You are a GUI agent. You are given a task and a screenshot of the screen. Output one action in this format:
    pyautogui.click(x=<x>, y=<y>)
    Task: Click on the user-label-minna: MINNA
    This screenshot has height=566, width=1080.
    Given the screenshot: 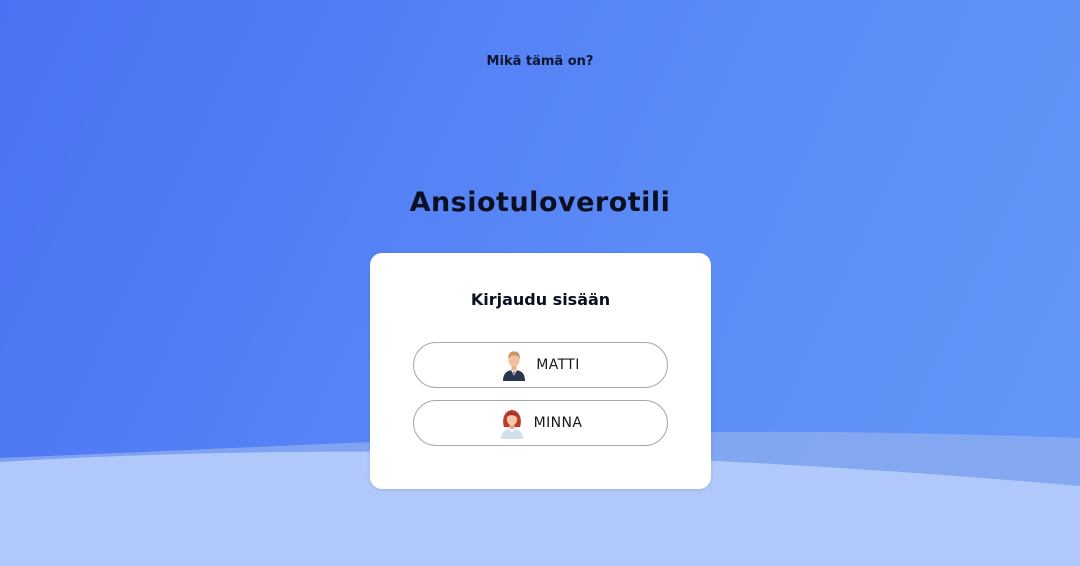 What is the action you would take?
    pyautogui.click(x=558, y=423)
    